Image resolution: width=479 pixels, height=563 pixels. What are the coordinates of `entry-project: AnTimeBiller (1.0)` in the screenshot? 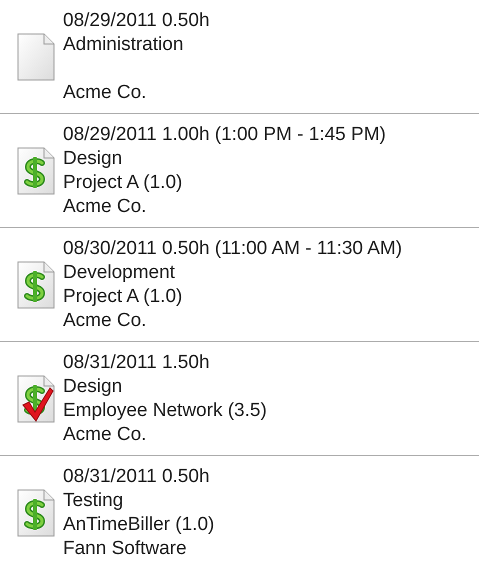 It's located at (138, 525).